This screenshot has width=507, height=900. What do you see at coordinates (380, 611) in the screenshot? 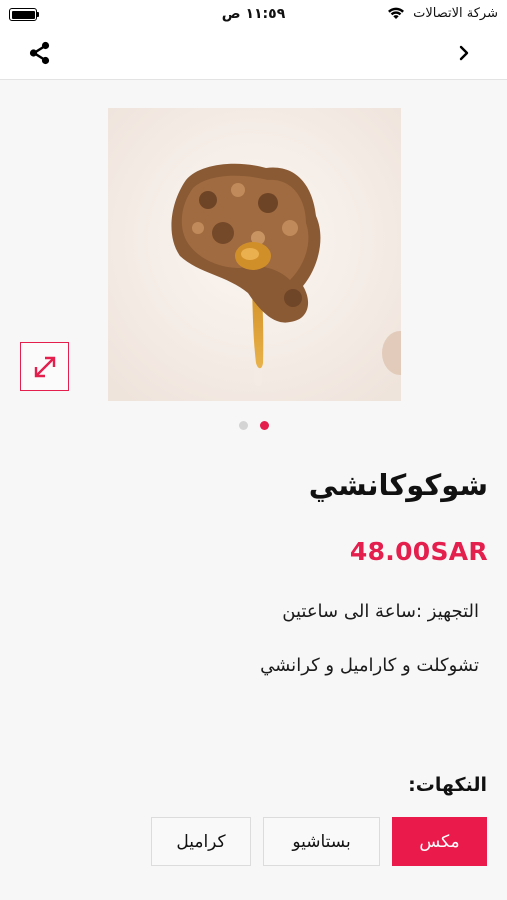
I see `product-description-line: التجهيز :ساعة الى ساعتين` at bounding box center [380, 611].